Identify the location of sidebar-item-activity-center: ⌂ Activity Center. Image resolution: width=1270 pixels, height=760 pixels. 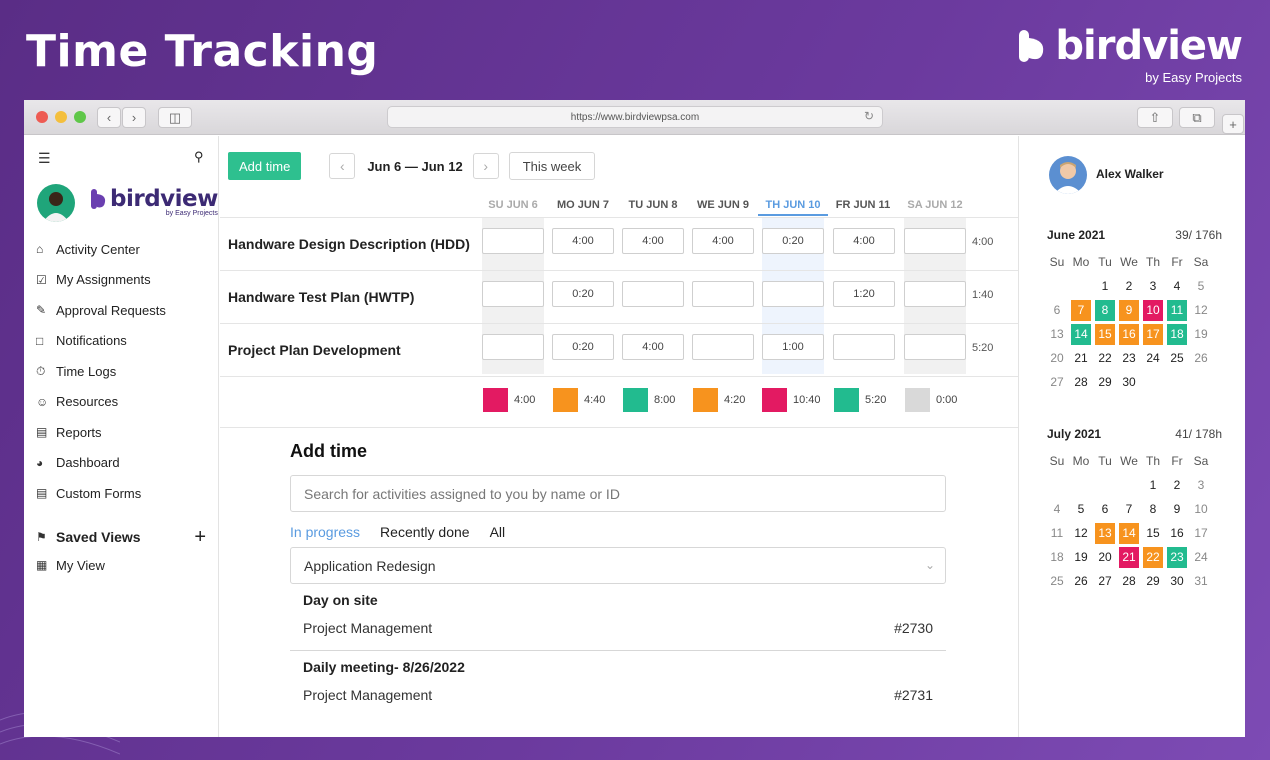
(126, 249).